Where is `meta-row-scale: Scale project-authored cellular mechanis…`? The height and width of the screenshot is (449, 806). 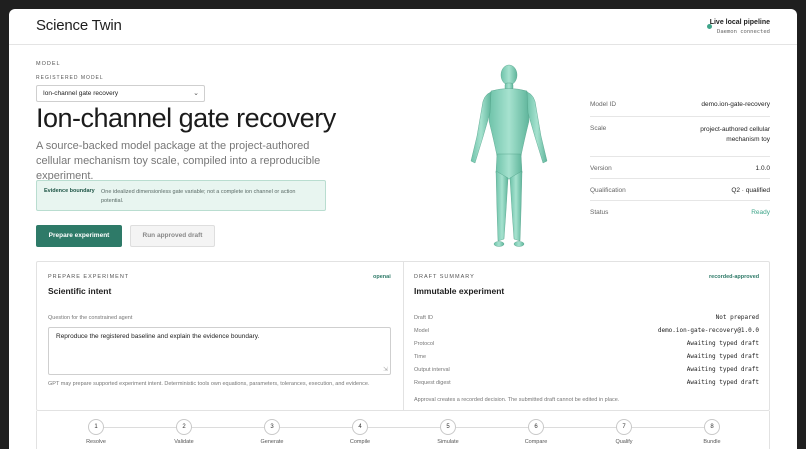
meta-row-scale: Scale project-authored cellular mechanis… is located at coordinates (680, 137).